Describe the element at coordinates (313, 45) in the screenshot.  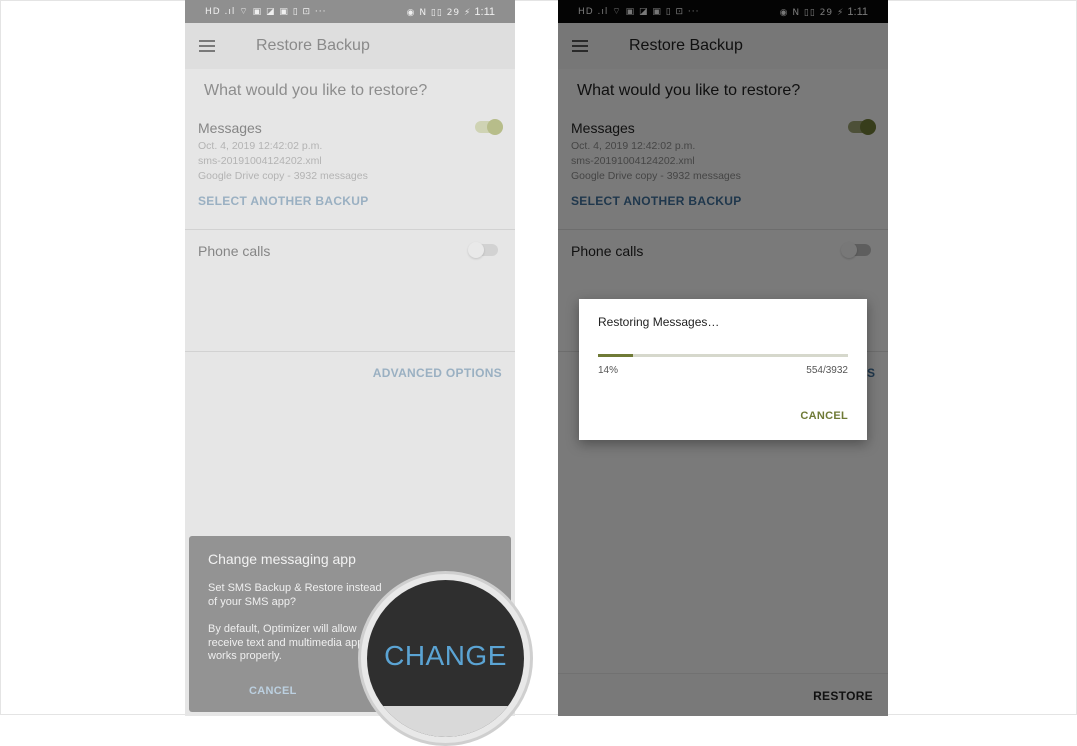
I see `app-title: Restore Backup` at that location.